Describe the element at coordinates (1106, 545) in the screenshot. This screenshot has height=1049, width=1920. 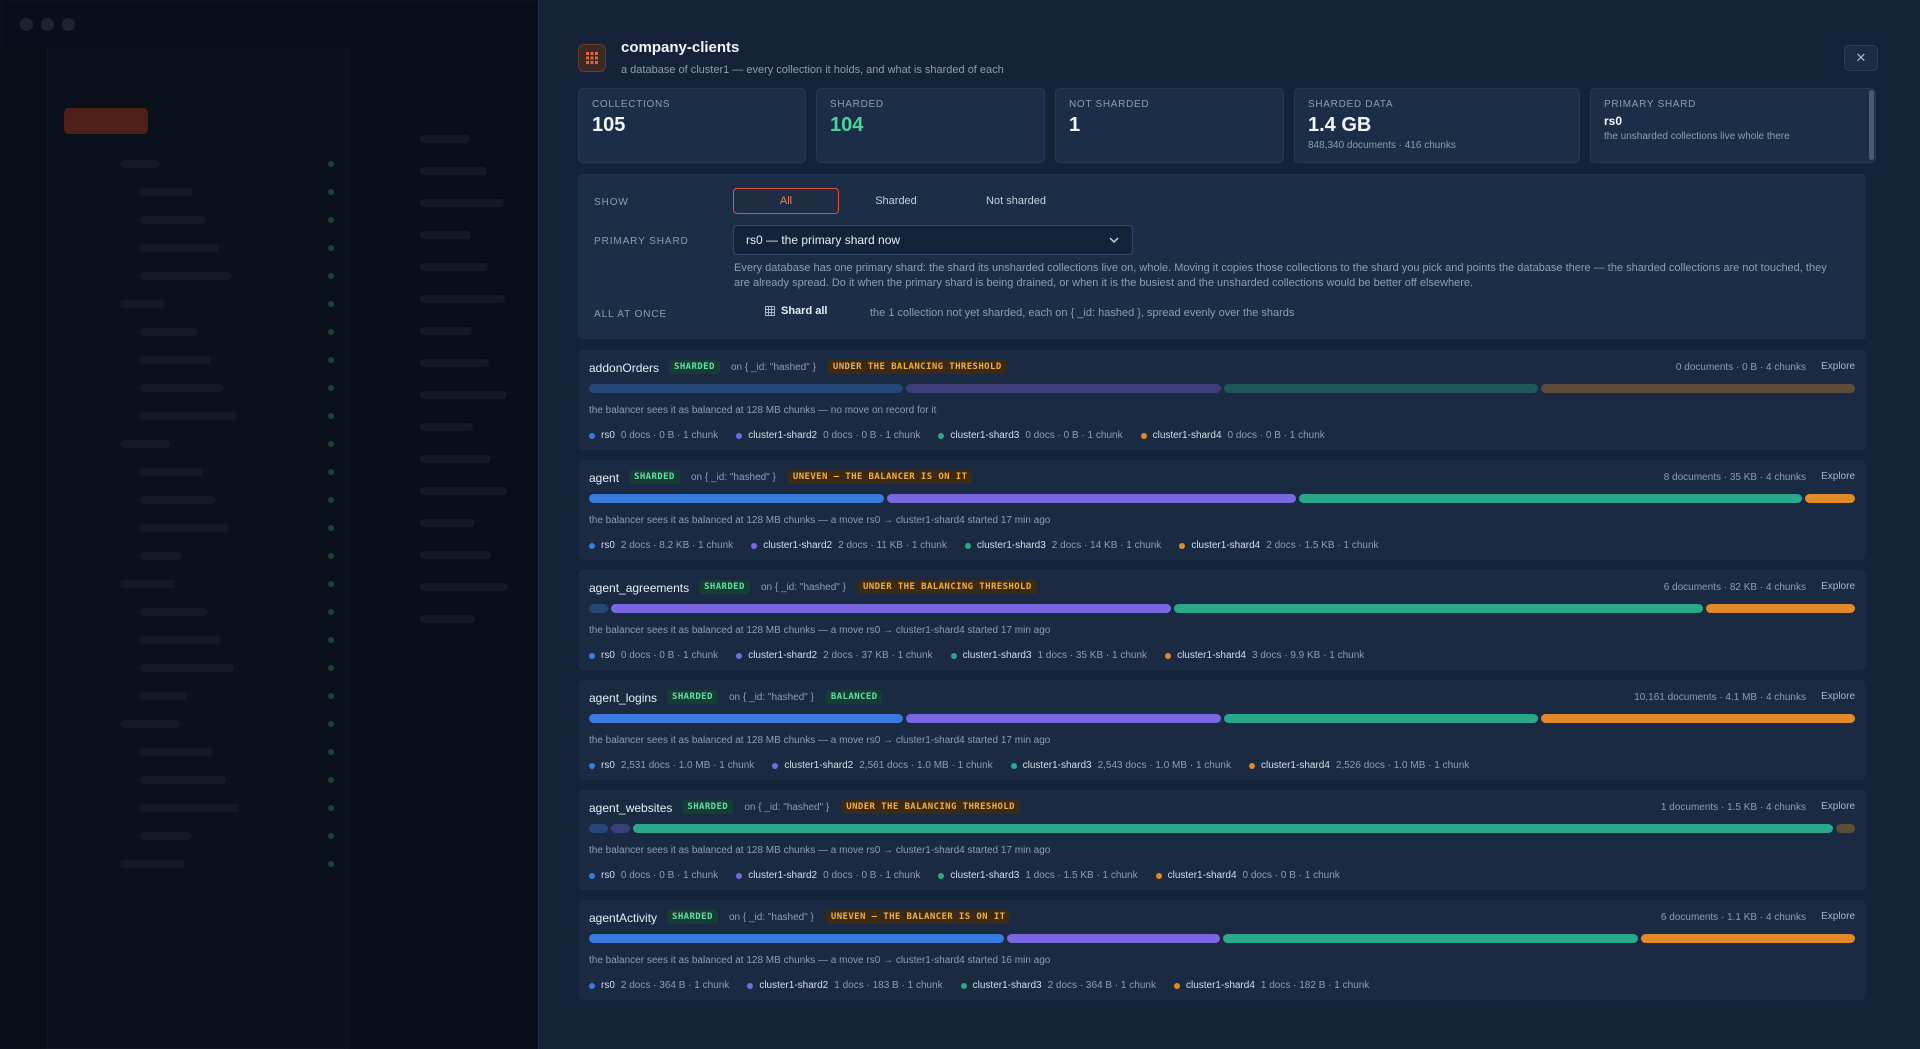
I see `shard-info: 2 docs · 14 KB · 1 chunk` at that location.